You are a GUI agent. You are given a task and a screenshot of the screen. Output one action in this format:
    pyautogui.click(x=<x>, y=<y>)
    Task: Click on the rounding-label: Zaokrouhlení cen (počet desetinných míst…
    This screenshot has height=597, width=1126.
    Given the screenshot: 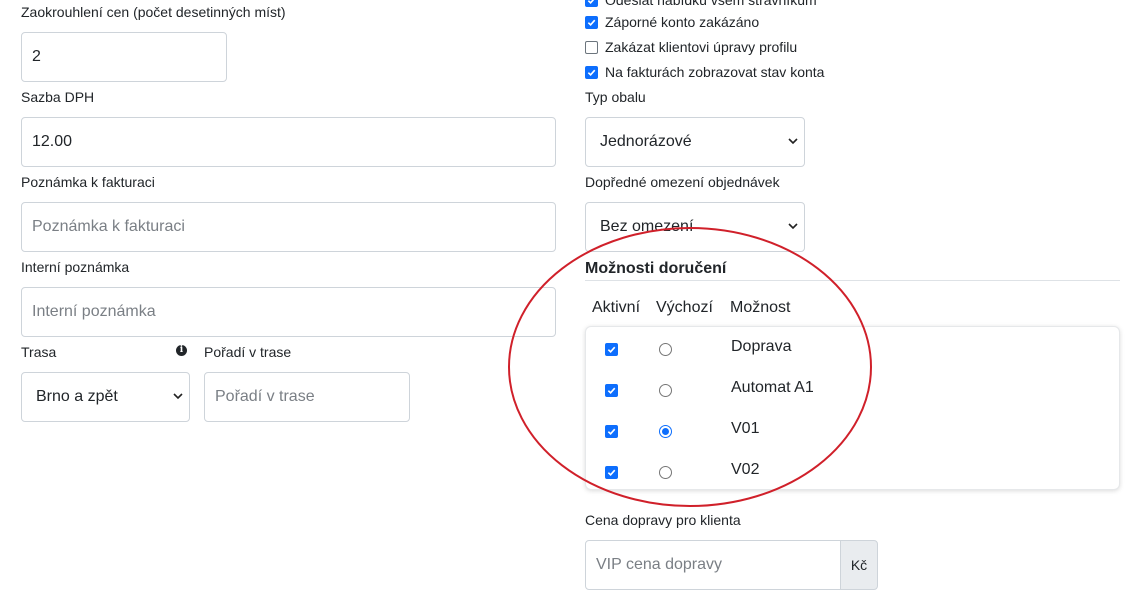 What is the action you would take?
    pyautogui.click(x=153, y=12)
    